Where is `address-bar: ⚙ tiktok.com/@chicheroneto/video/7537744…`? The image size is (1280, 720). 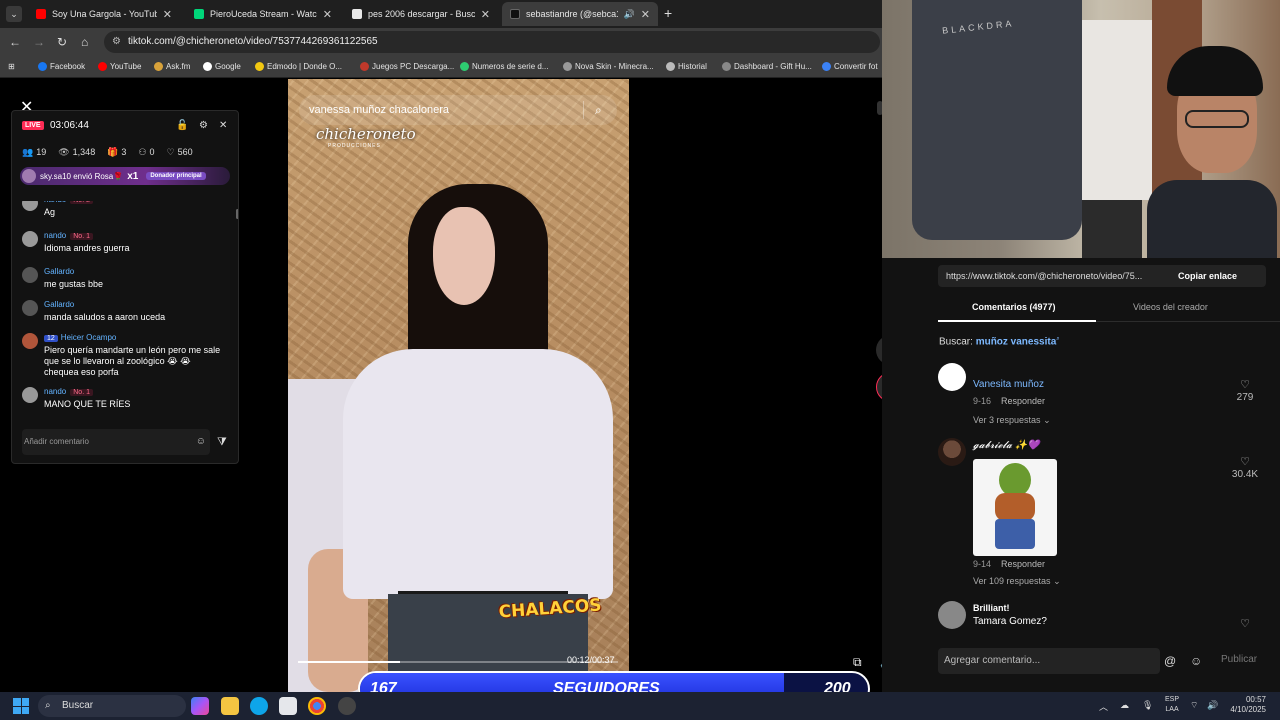
address-bar: ⚙ tiktok.com/@chicheroneto/video/7537744… is located at coordinates (492, 42).